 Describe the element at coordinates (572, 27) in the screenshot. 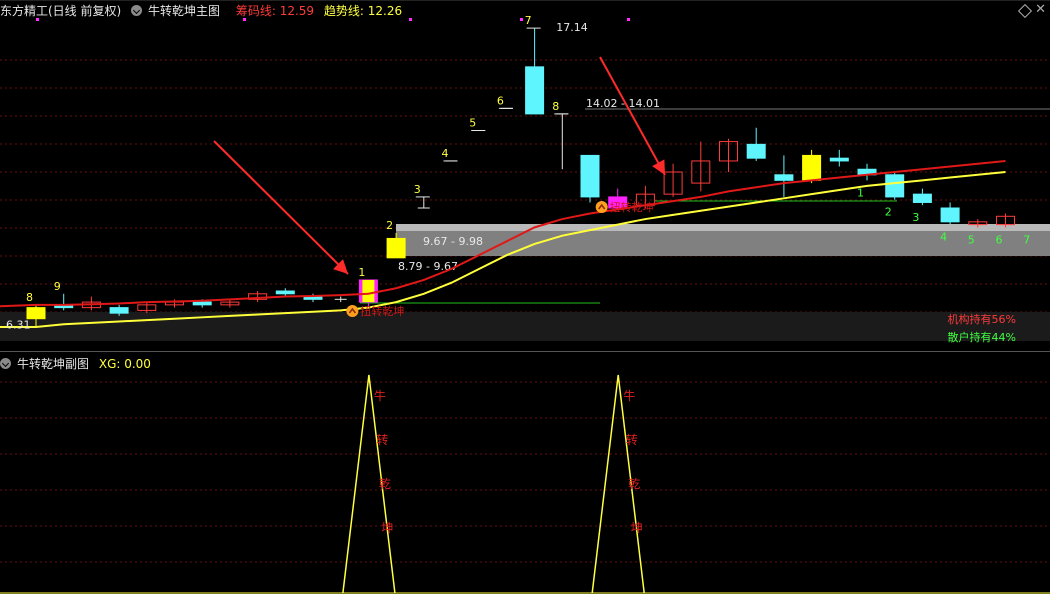

I see `price-high-label: 17.14` at that location.